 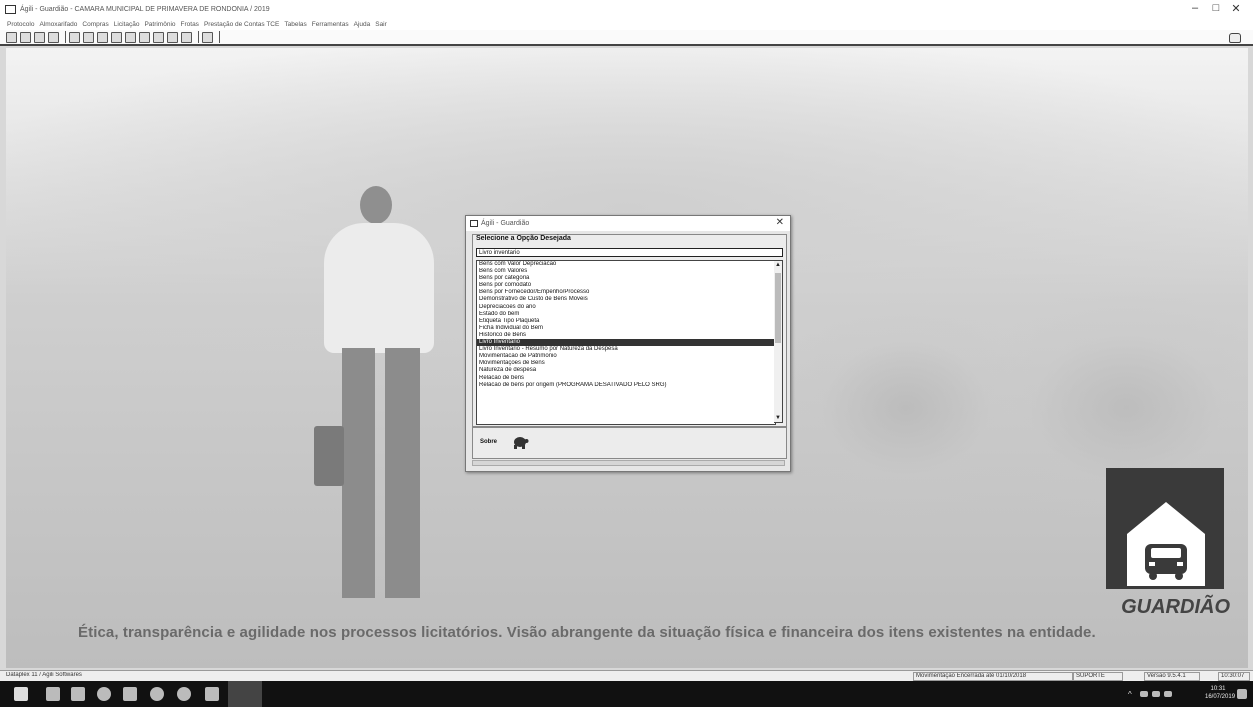 What do you see at coordinates (1156, 694) in the screenshot?
I see `cloud-icon` at bounding box center [1156, 694].